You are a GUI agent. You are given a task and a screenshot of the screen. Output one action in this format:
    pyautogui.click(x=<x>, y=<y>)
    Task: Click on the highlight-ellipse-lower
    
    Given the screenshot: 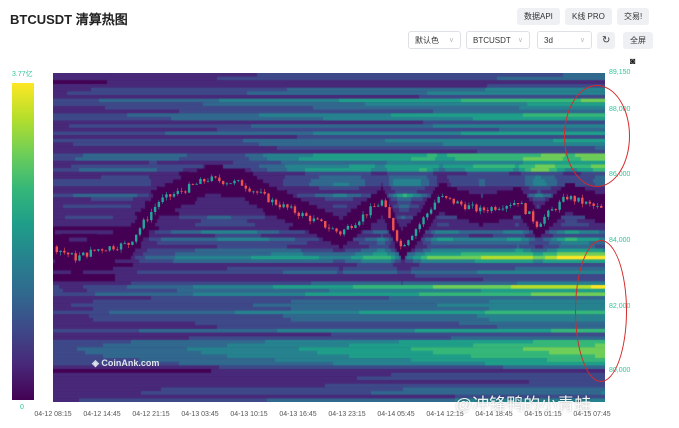 What is the action you would take?
    pyautogui.click(x=601, y=311)
    